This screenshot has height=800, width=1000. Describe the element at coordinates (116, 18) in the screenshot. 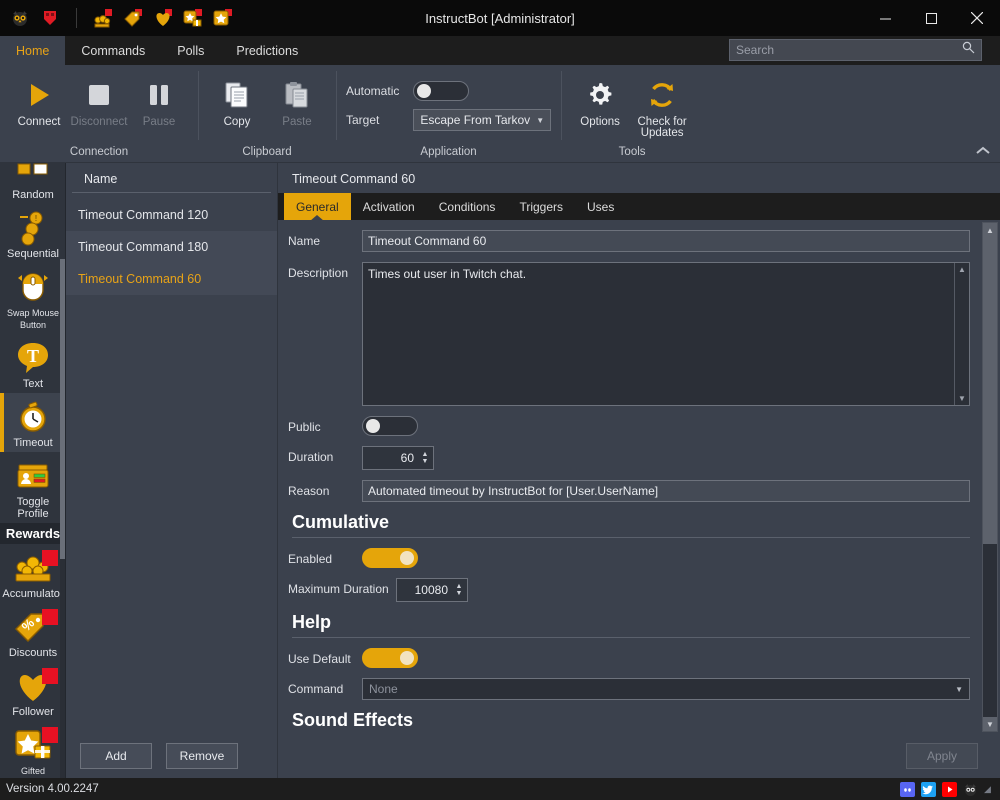

I see `quick-access-toolbar` at that location.